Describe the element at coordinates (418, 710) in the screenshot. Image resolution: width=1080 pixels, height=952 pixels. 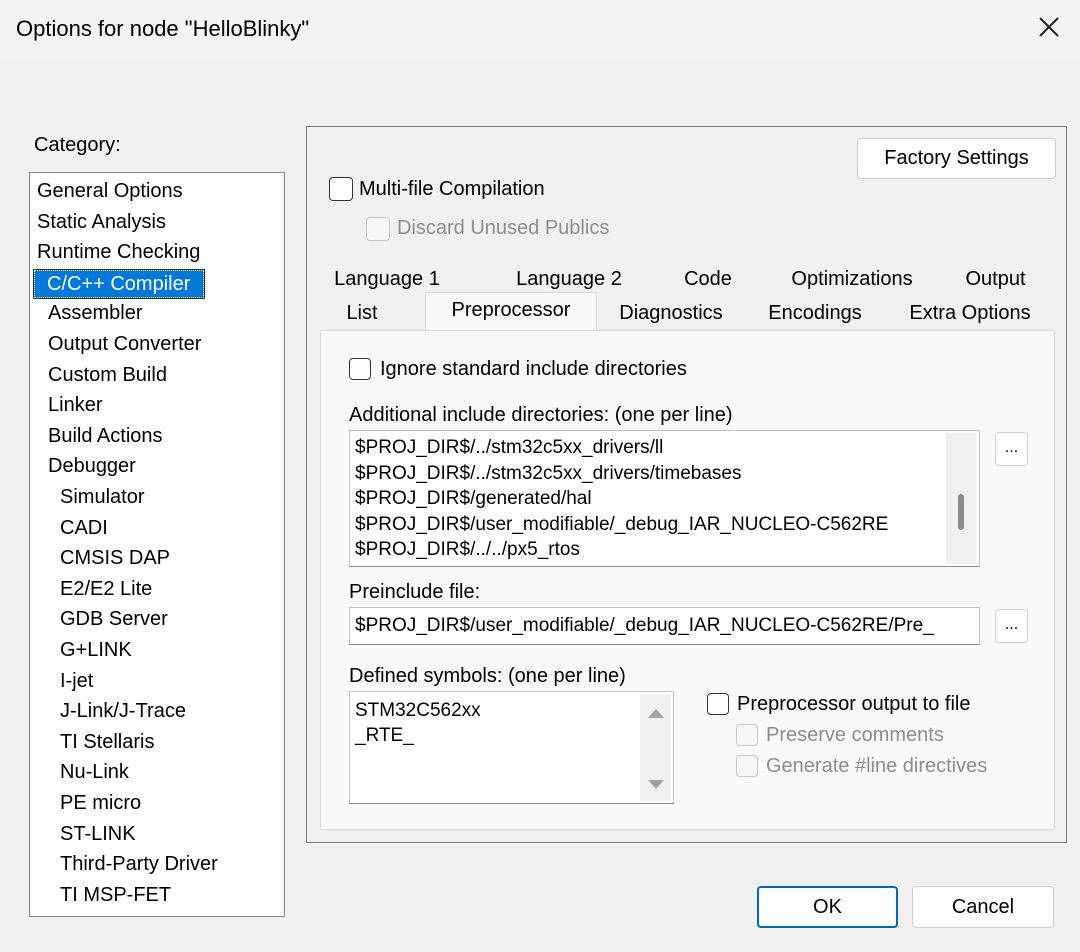
I see `symbol-line: STM32C562xx` at that location.